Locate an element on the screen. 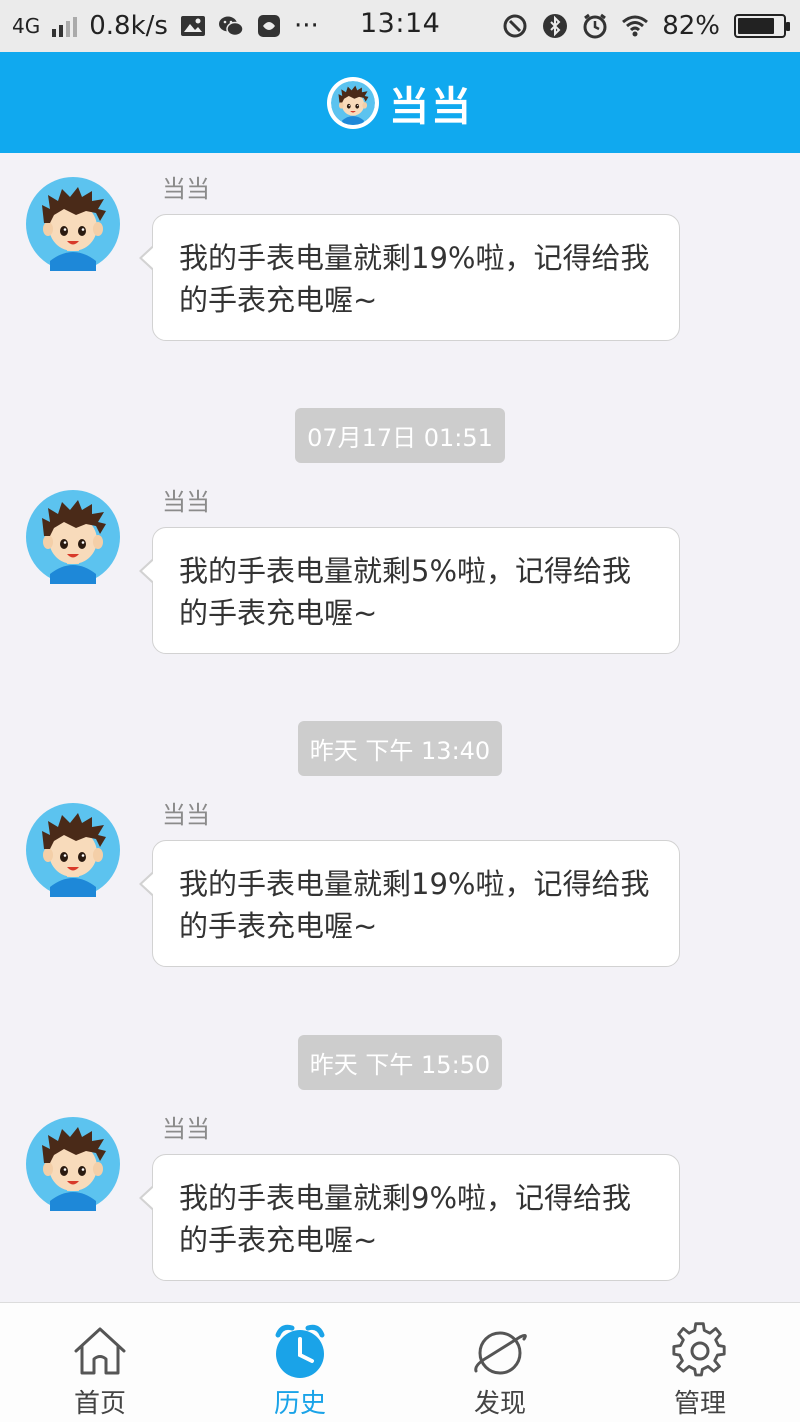 The image size is (800, 1422). message-bubble: 我的手表电量就剩5%啦，记得给我的手表充电喔~ is located at coordinates (409, 590).